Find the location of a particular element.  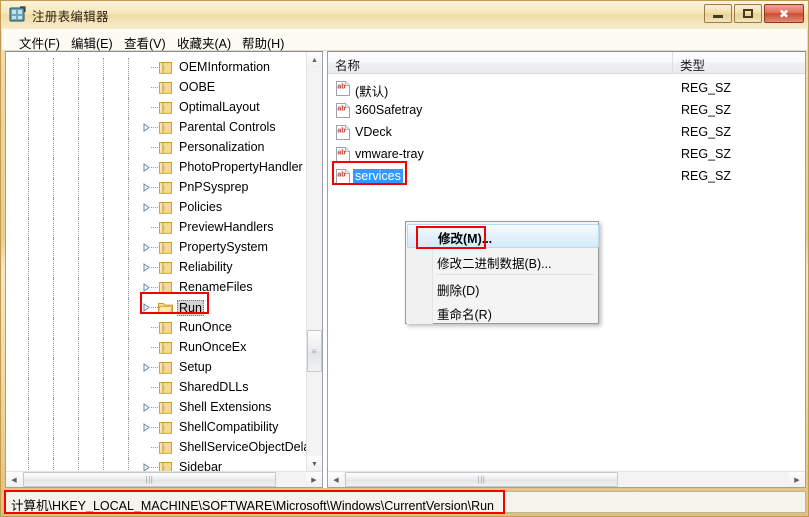

context-menu-item-rename: 重命名(R) is located at coordinates (503, 312).